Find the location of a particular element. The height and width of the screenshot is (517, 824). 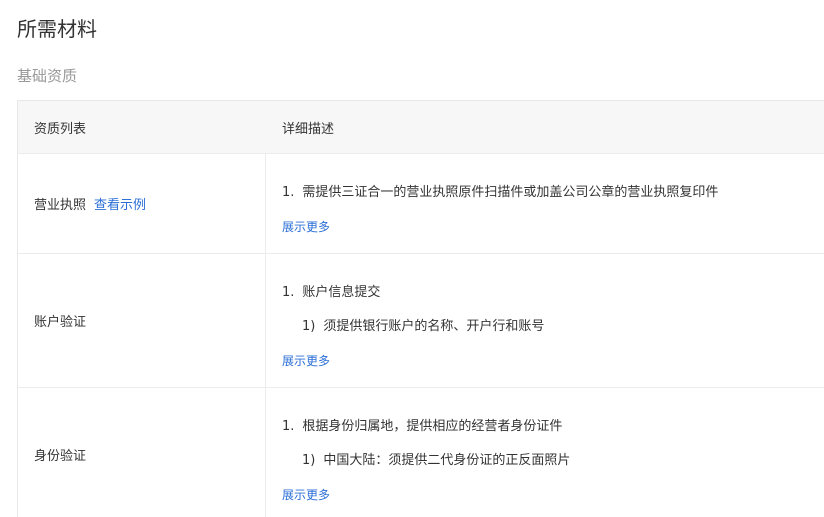

row-label-cell: 账户验证 is located at coordinates (142, 320).